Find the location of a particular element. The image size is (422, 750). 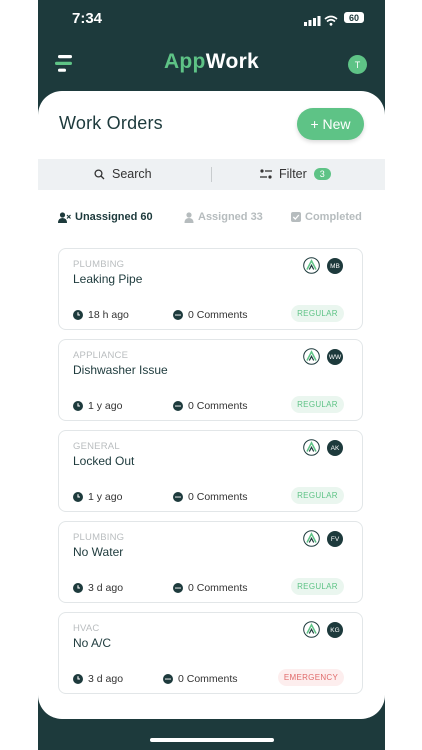

search-filter-bar: Search Filter 3 is located at coordinates (211, 174).